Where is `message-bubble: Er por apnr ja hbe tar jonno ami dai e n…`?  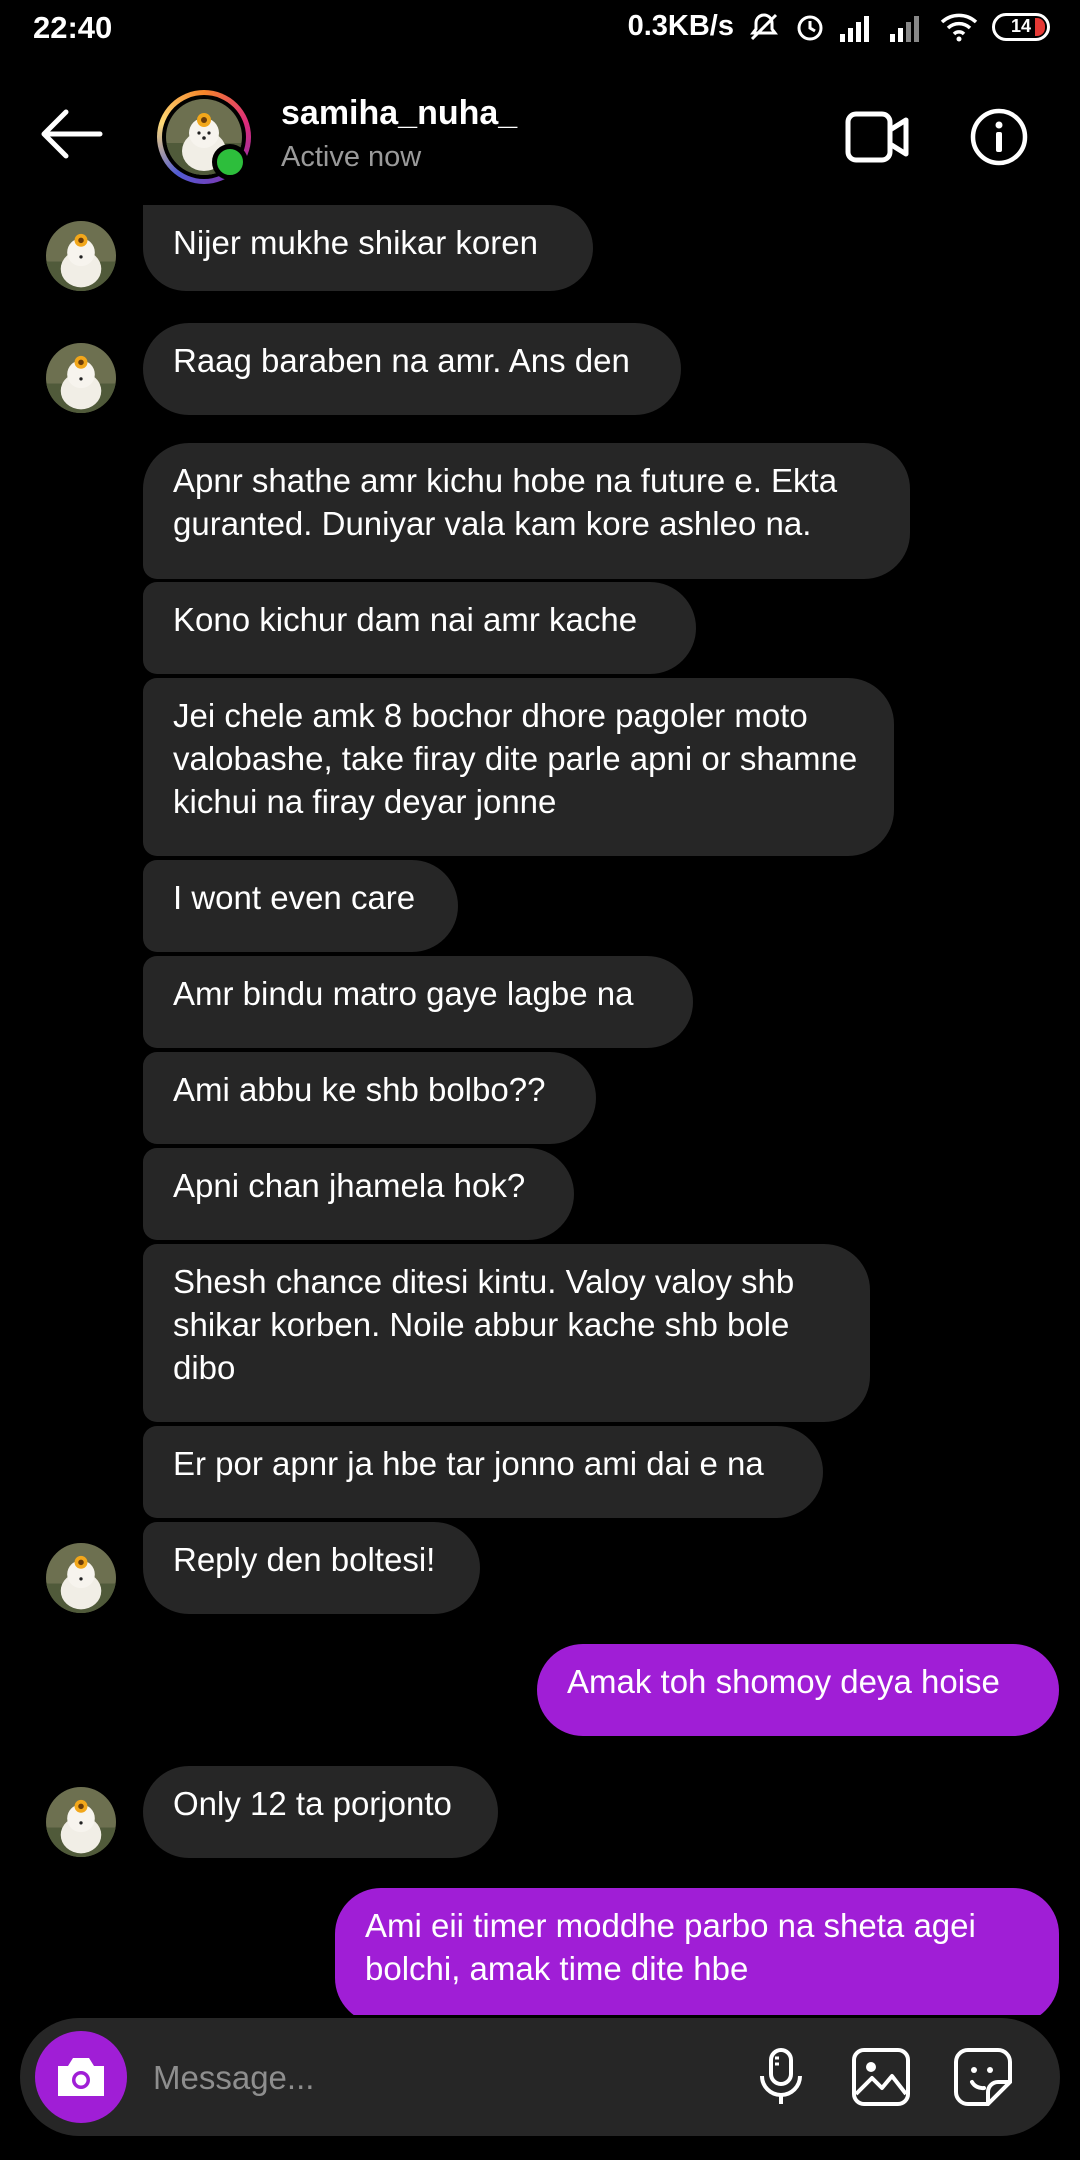
message-bubble: Er por apnr ja hbe tar jonno ami dai e n… is located at coordinates (483, 1472).